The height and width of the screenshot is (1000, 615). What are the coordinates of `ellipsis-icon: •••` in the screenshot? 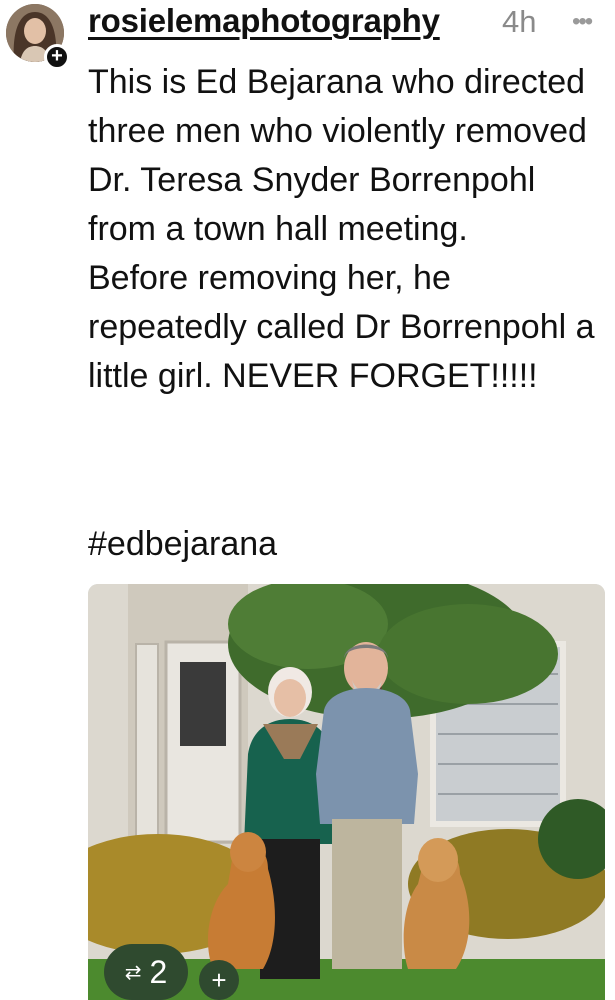 It's located at (582, 22).